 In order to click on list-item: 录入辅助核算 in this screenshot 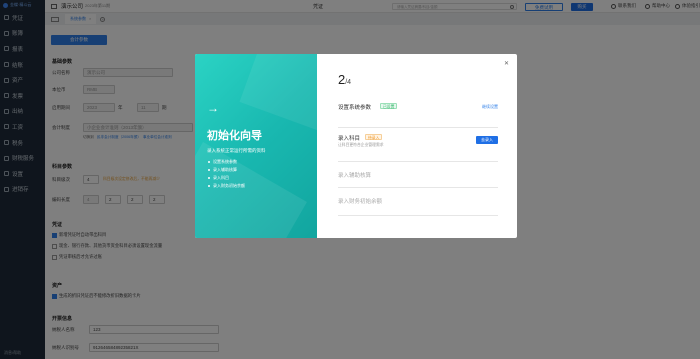, I will do `click(226, 170)`.